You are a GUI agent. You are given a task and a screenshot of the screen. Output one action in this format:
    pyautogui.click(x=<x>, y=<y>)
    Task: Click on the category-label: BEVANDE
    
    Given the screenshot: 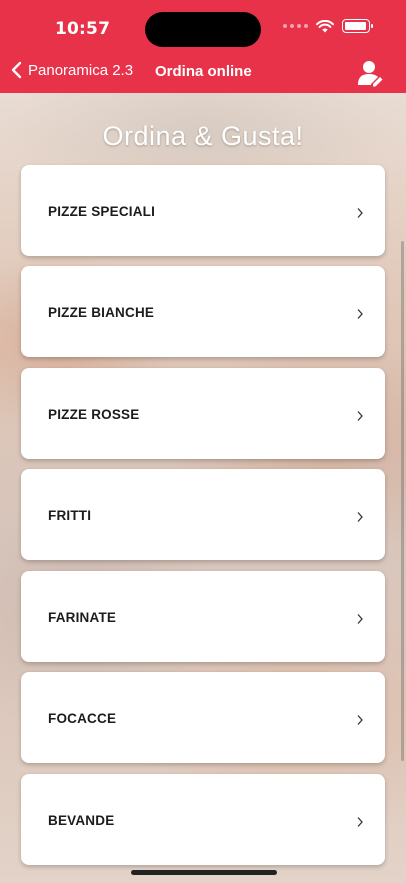 What is the action you would take?
    pyautogui.click(x=81, y=820)
    